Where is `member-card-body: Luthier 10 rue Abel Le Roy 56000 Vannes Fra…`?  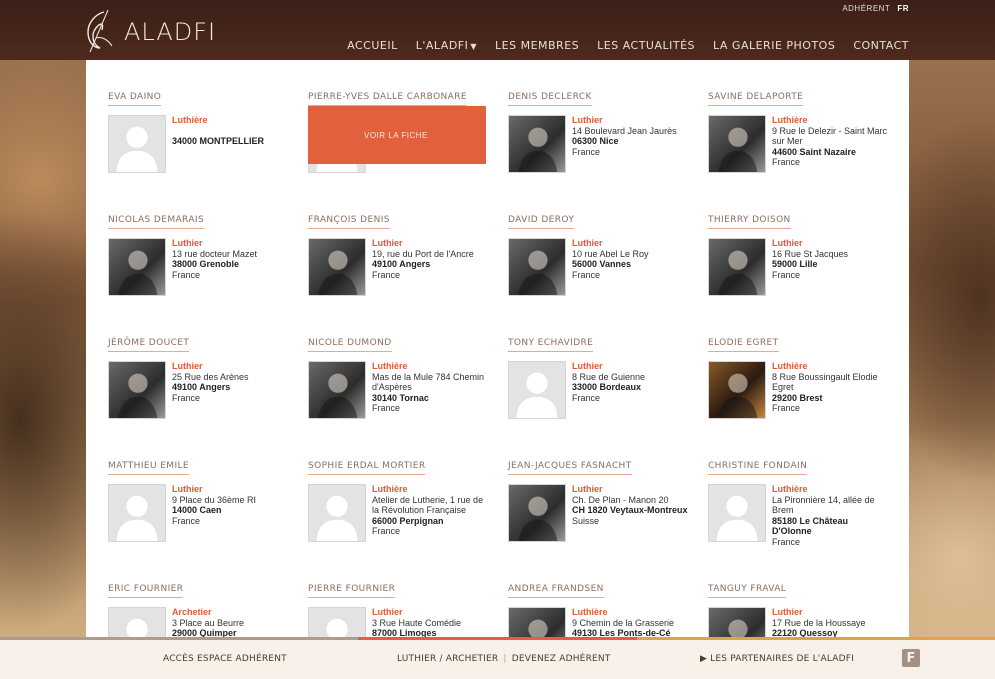 member-card-body: Luthier 10 rue Abel Le Roy 56000 Vannes Fra… is located at coordinates (608, 267).